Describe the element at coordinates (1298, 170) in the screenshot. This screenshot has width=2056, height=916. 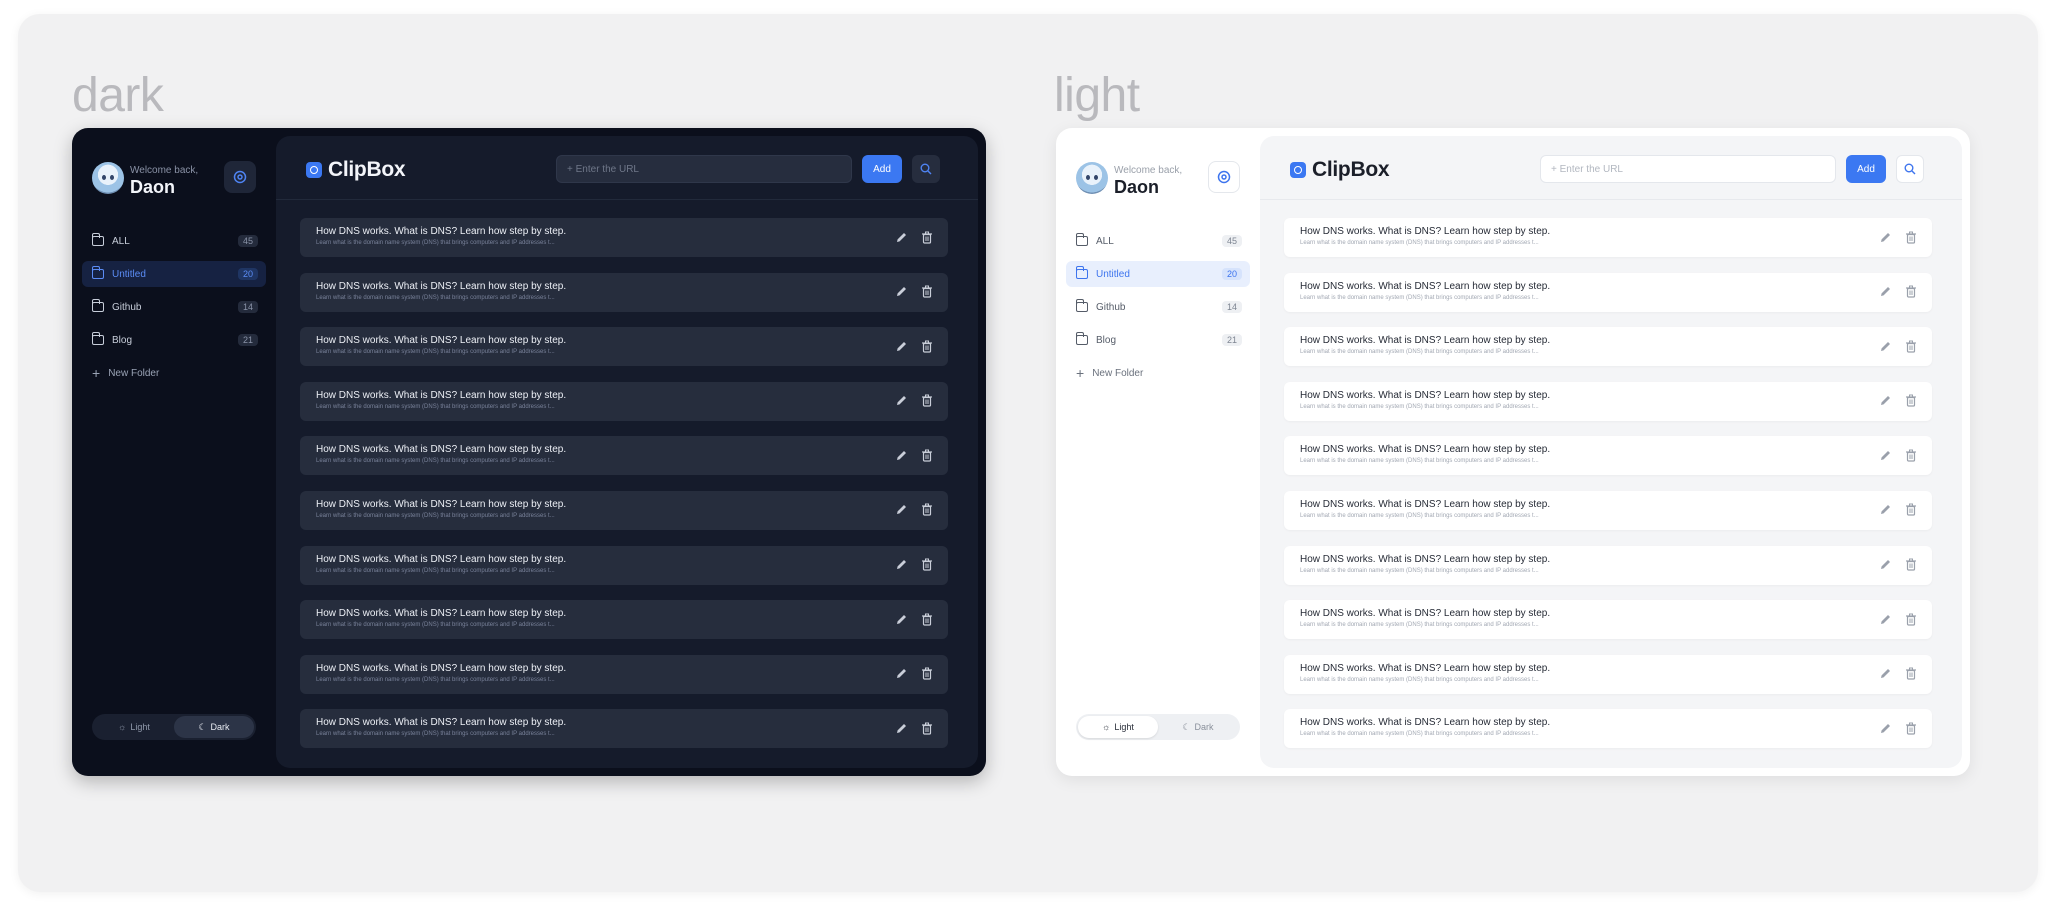
I see `logo-icon` at that location.